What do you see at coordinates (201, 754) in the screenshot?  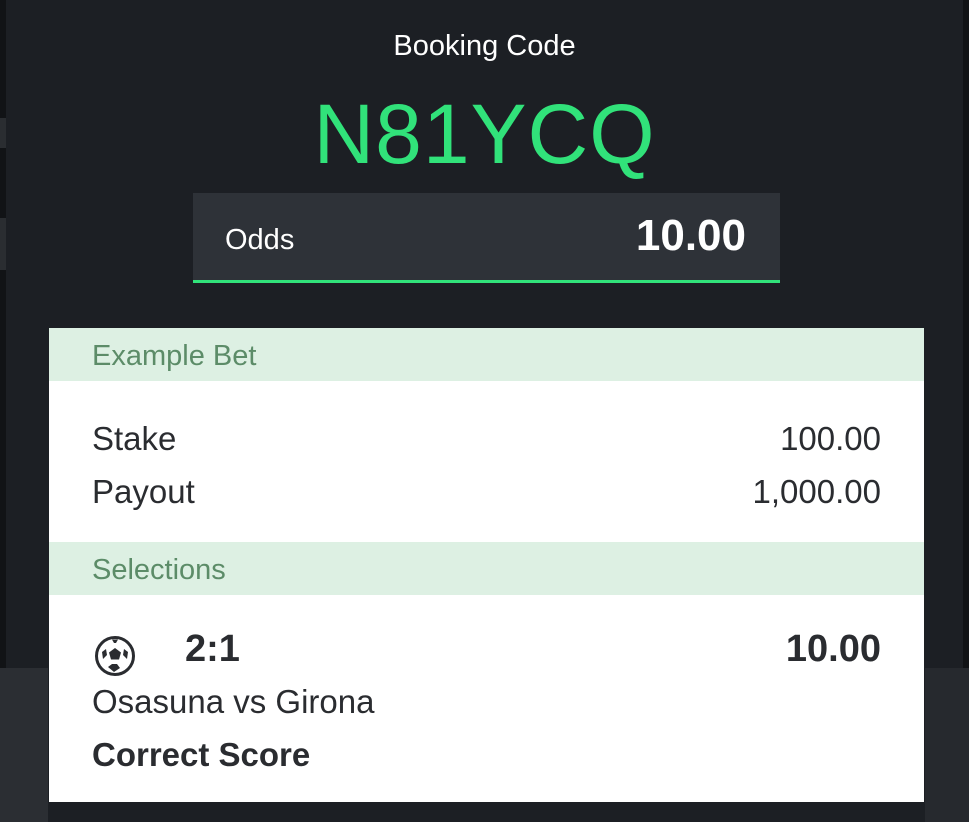 I see `selection-market: Correct Score` at bounding box center [201, 754].